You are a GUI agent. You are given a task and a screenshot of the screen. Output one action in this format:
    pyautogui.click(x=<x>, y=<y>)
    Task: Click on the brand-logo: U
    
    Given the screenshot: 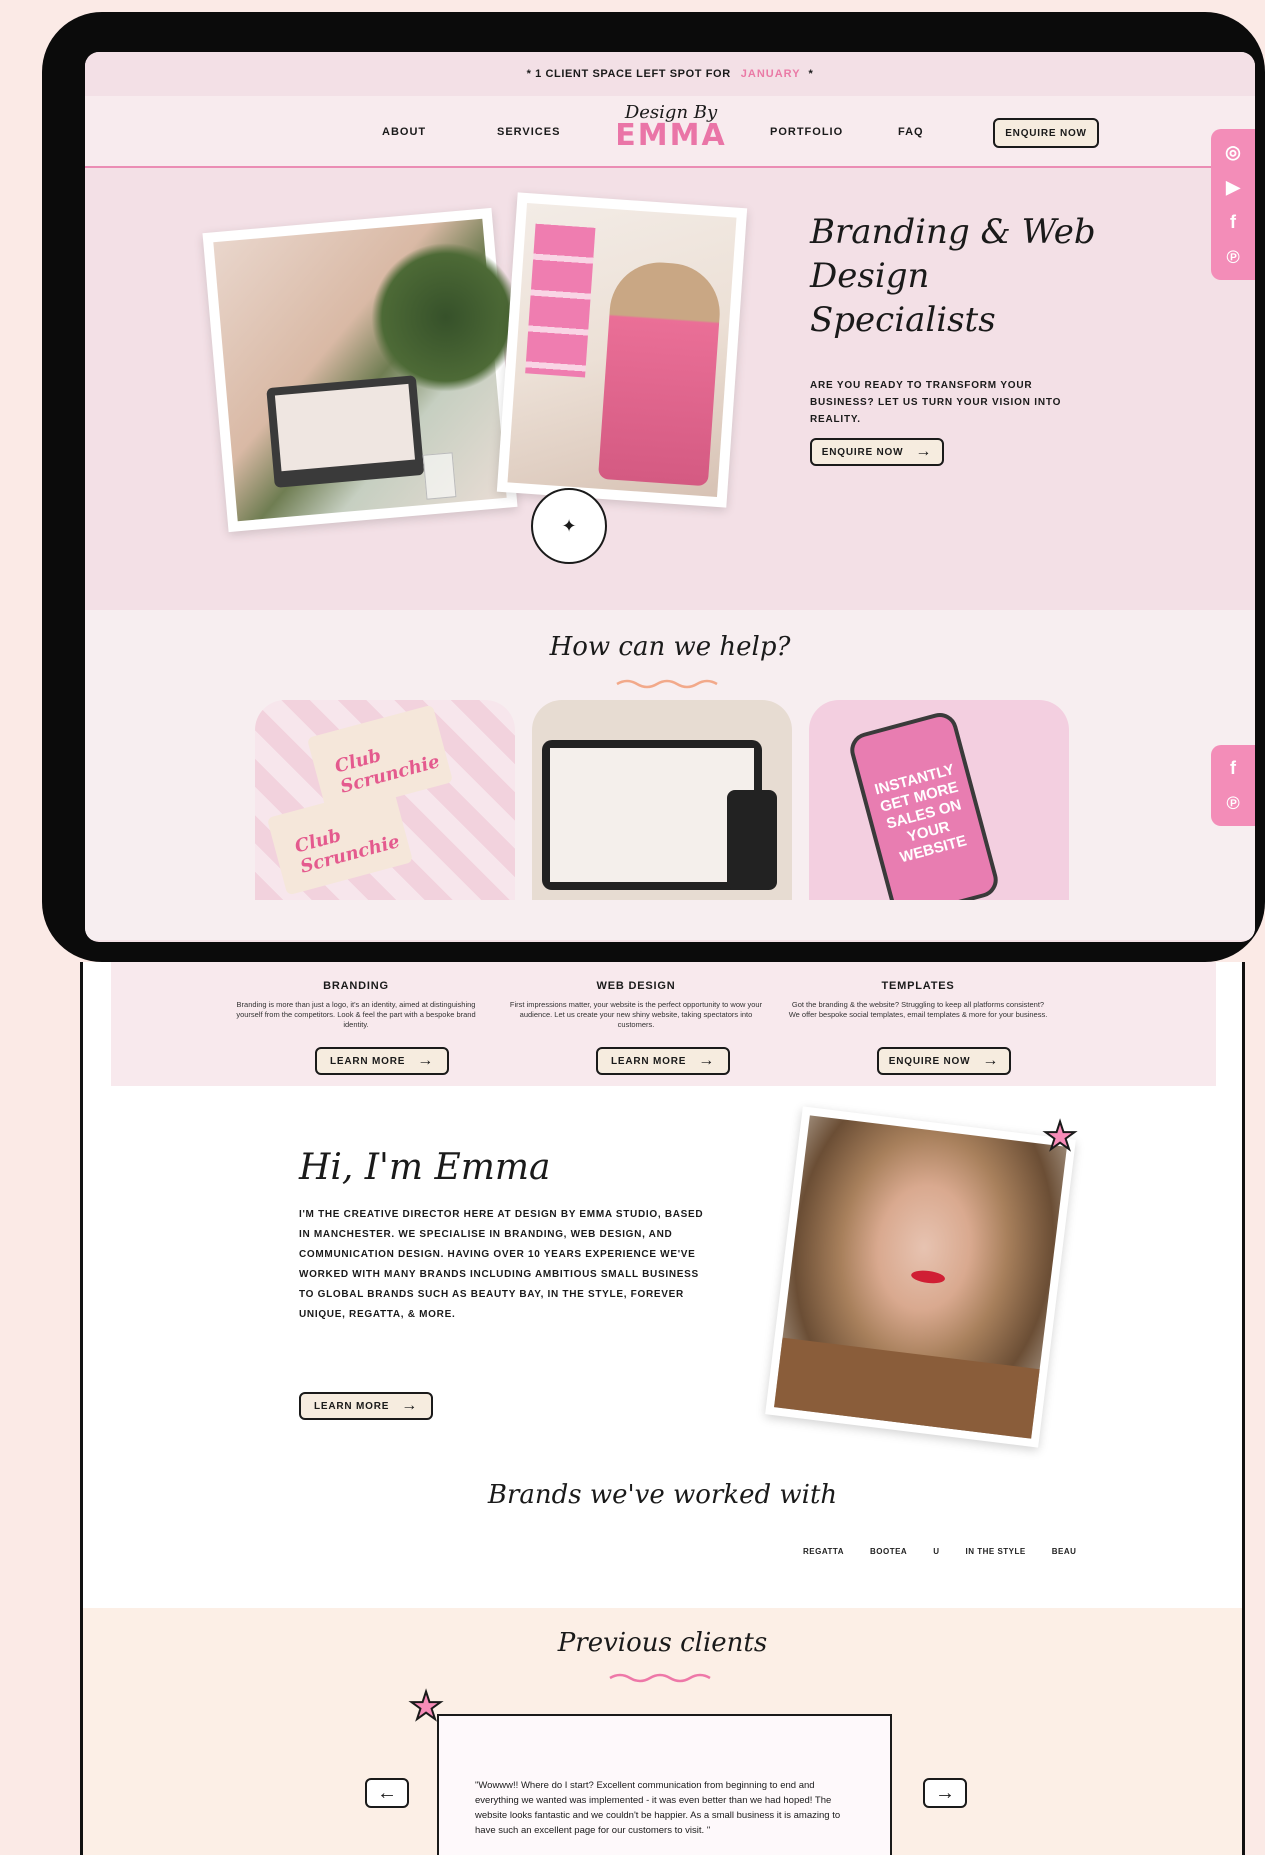 What is the action you would take?
    pyautogui.click(x=936, y=1551)
    